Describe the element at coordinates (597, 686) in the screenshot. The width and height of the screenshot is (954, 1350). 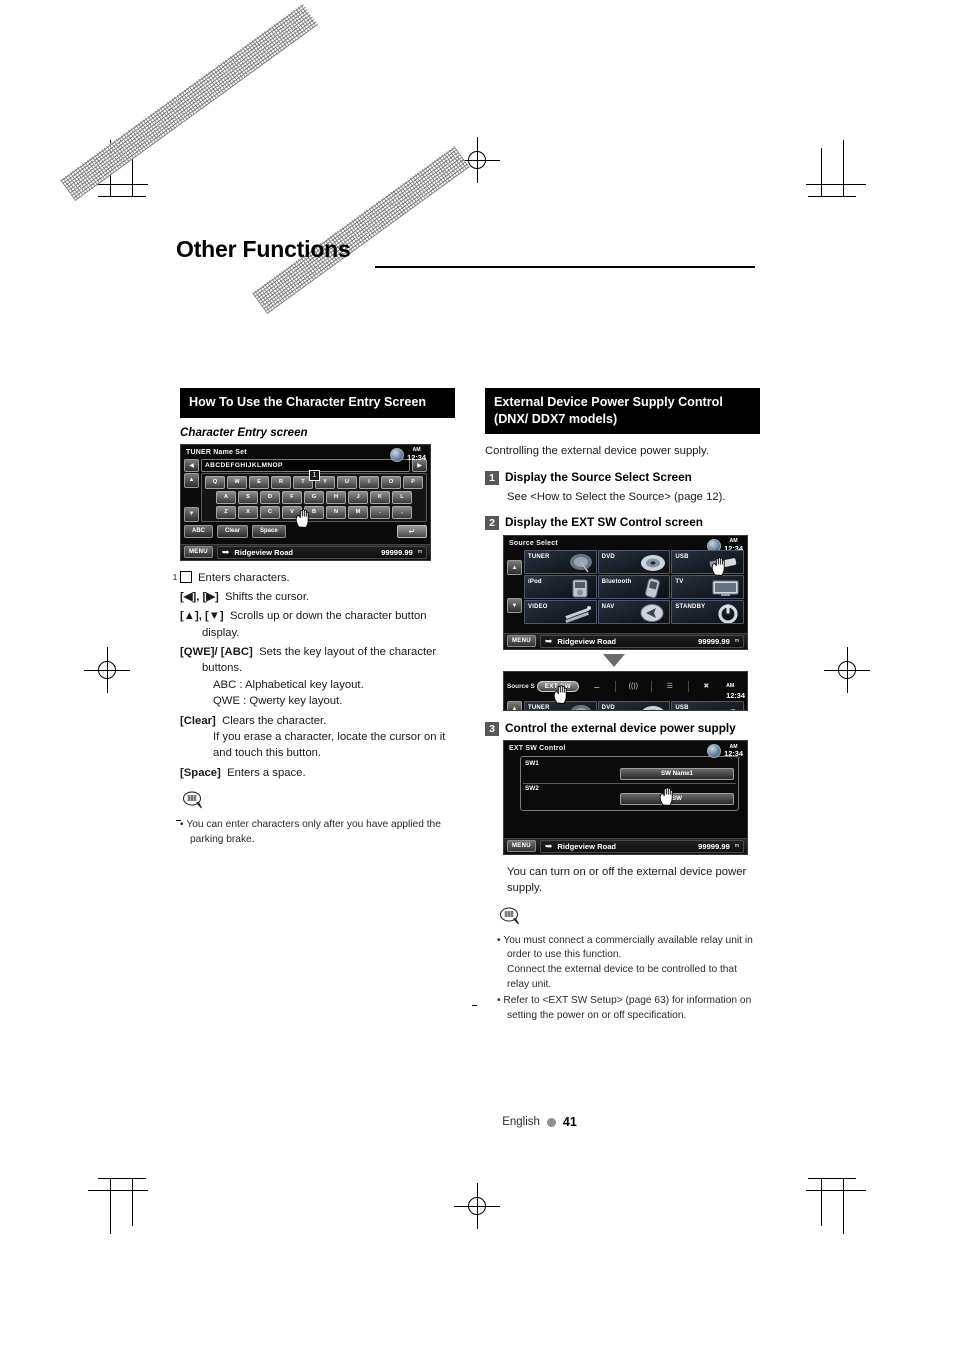
I see `tool-icon-wrench: ⚊` at that location.